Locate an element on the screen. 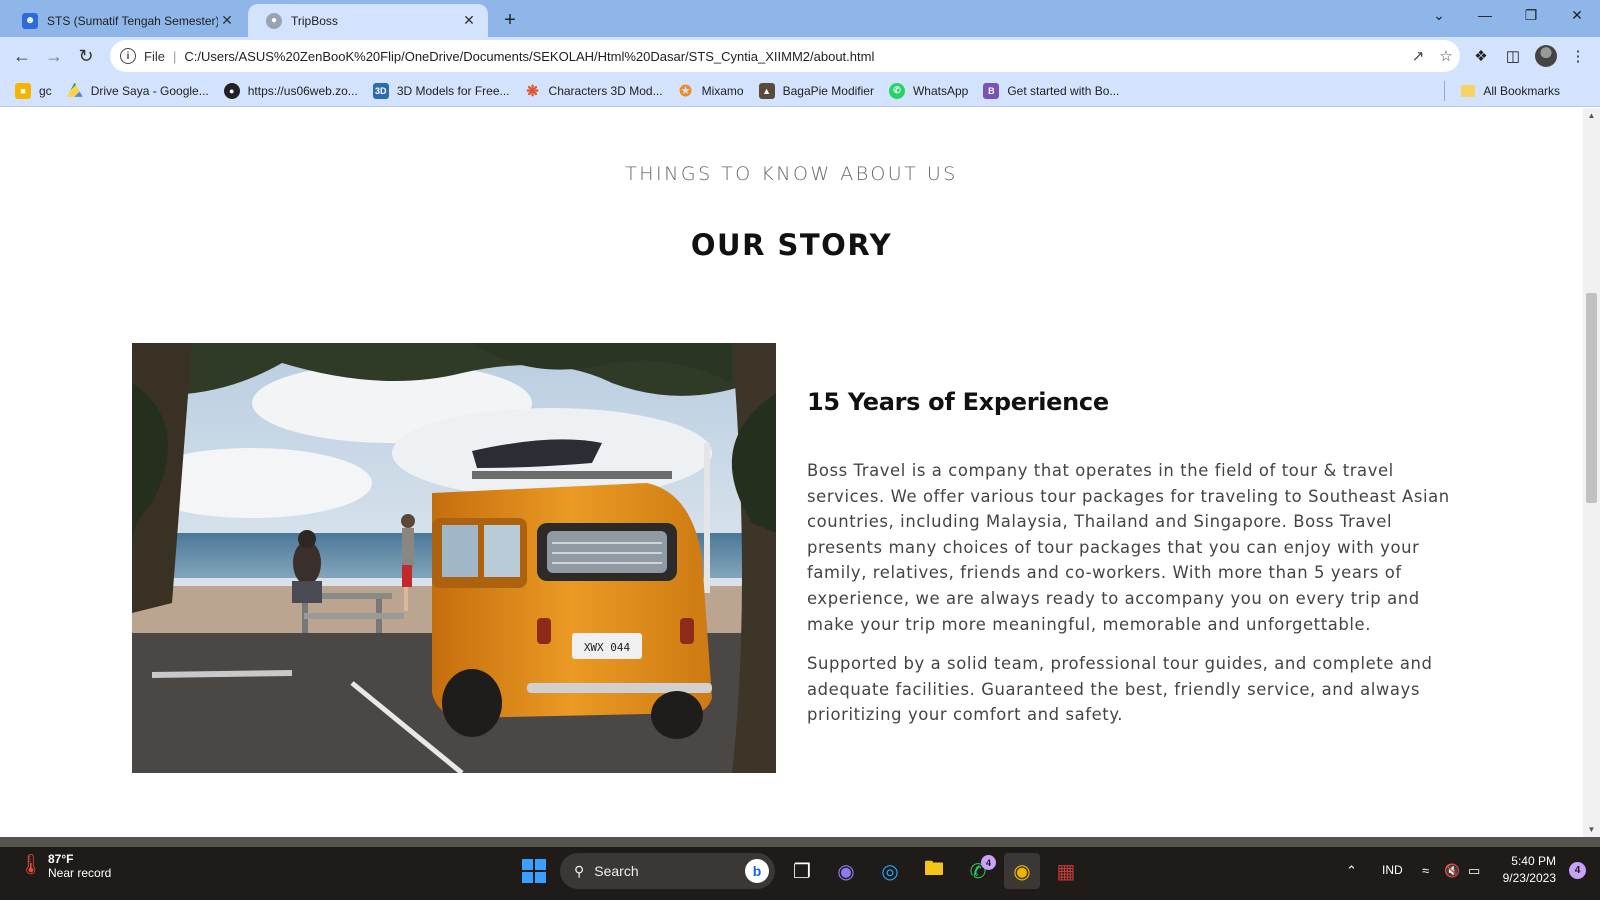 This screenshot has height=900, width=1600. bookmark-mixamo: ✪ Mixamo is located at coordinates (711, 91).